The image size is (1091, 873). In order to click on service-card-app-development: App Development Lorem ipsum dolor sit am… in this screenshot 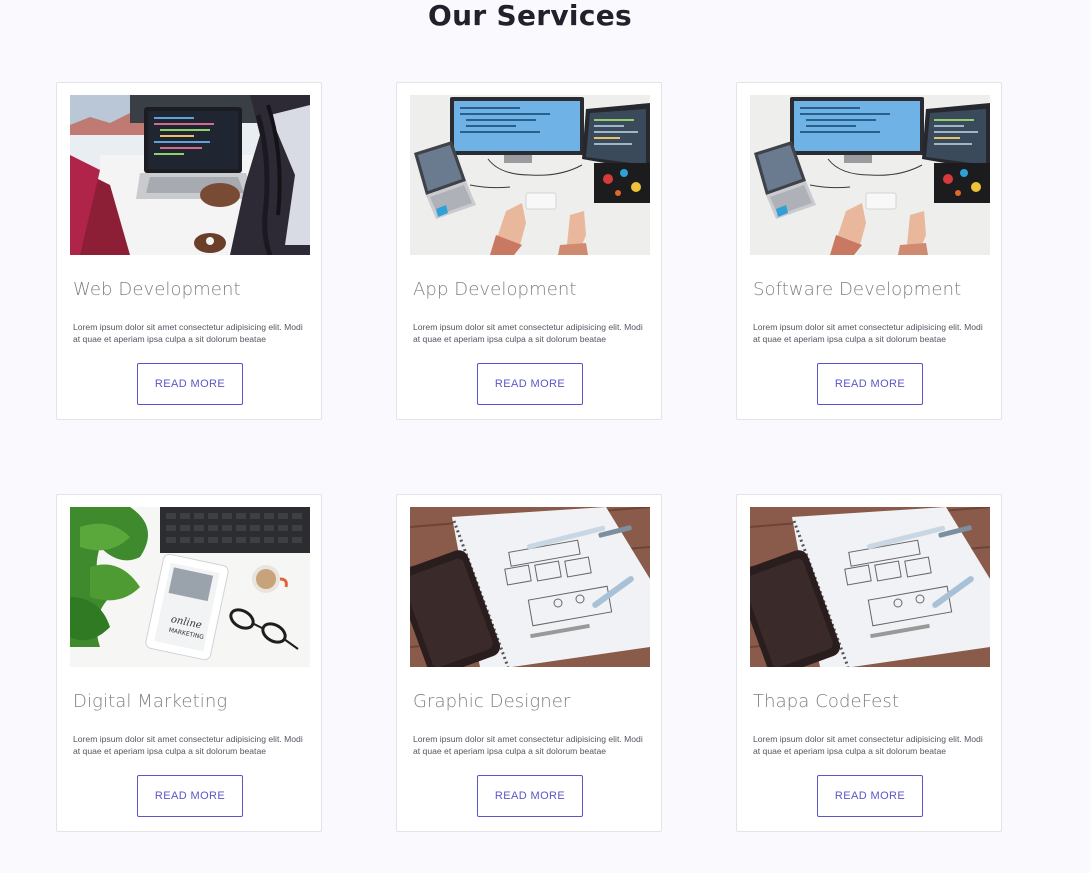, I will do `click(529, 251)`.